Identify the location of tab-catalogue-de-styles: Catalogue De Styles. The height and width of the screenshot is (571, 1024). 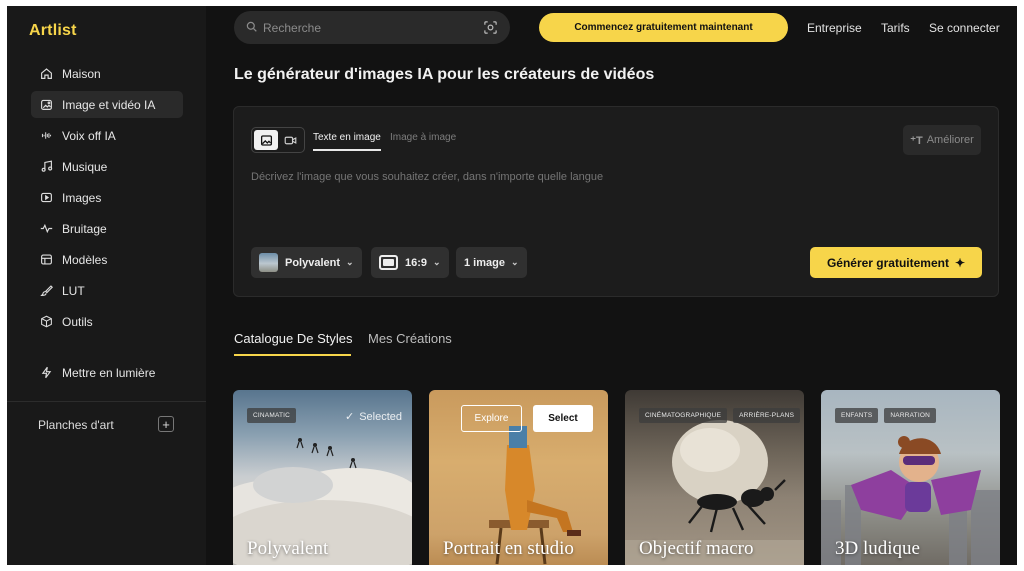
(293, 338).